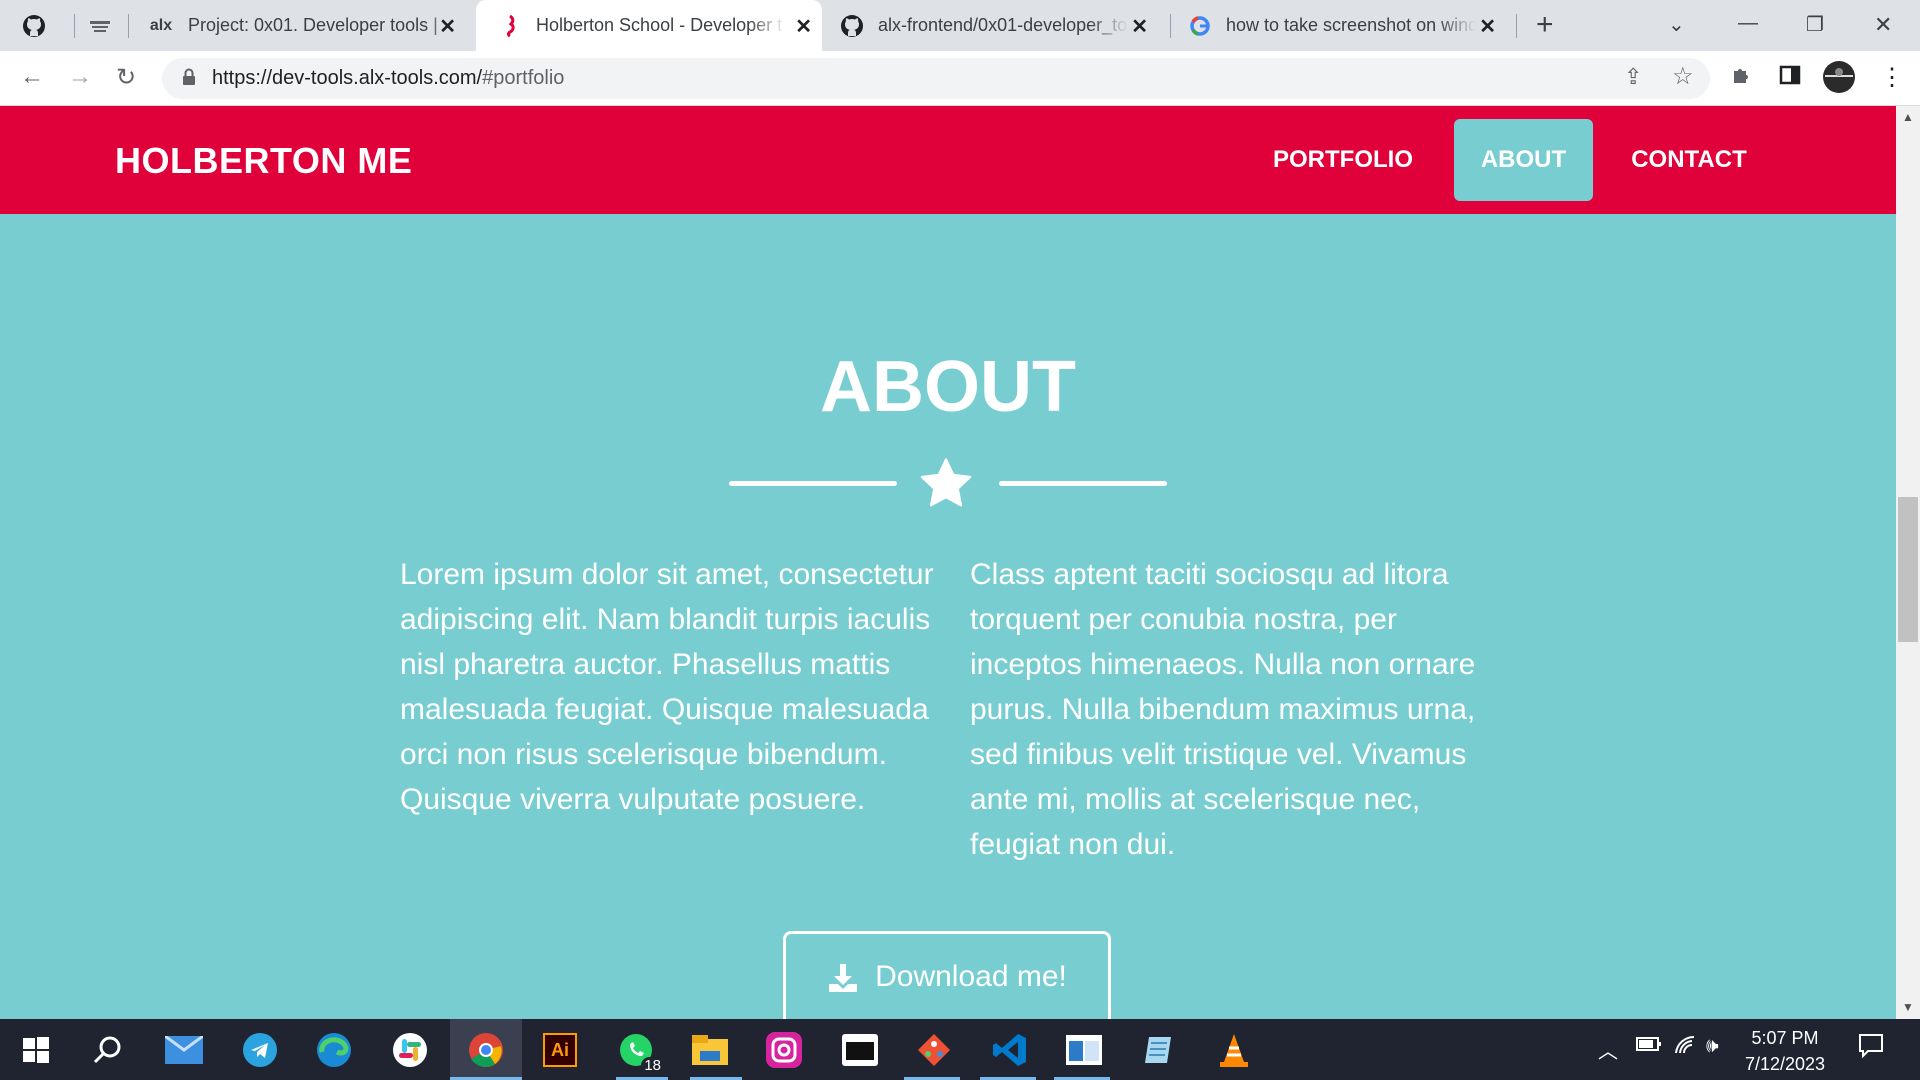  Describe the element at coordinates (1871, 1049) in the screenshot. I see `notifications-icon` at that location.